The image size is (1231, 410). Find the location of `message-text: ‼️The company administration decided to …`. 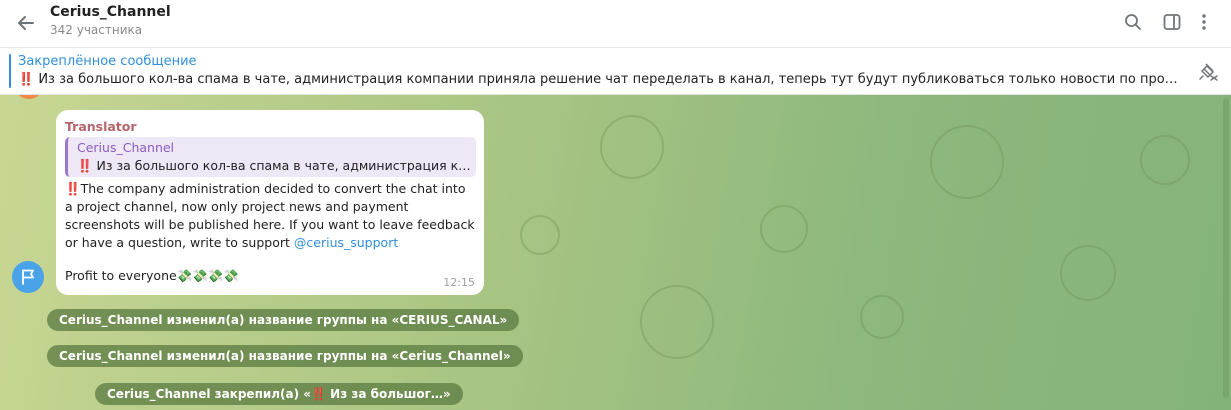

message-text: ‼️The company administration decided to … is located at coordinates (270, 216).